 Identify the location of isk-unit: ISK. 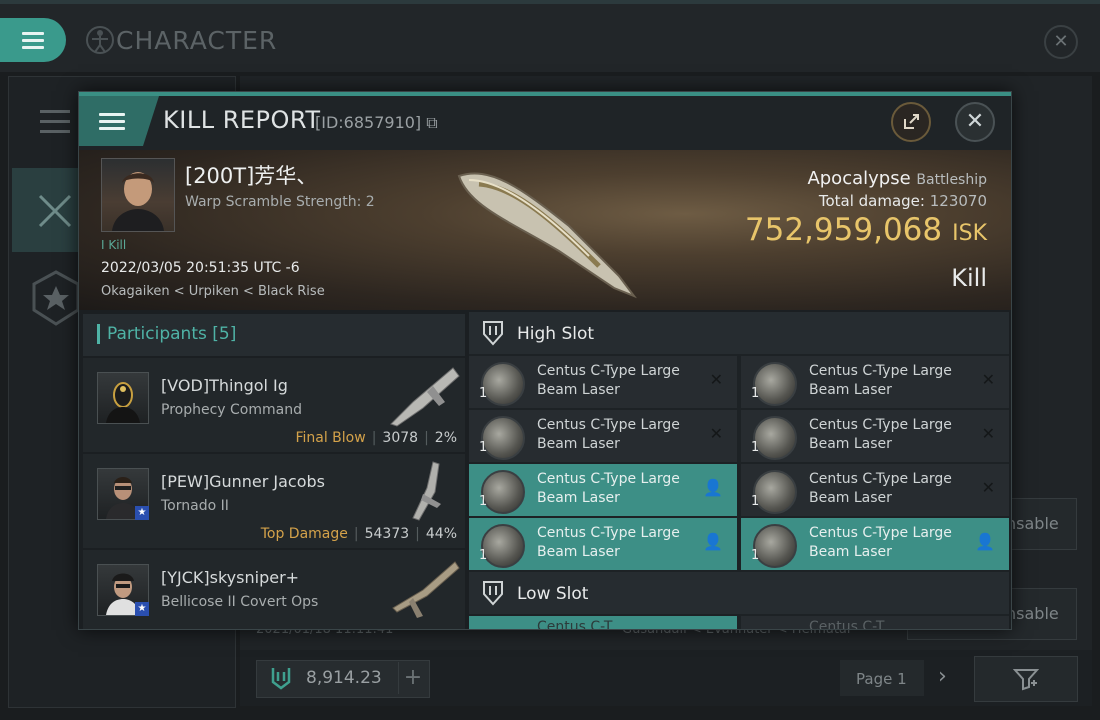
(969, 233).